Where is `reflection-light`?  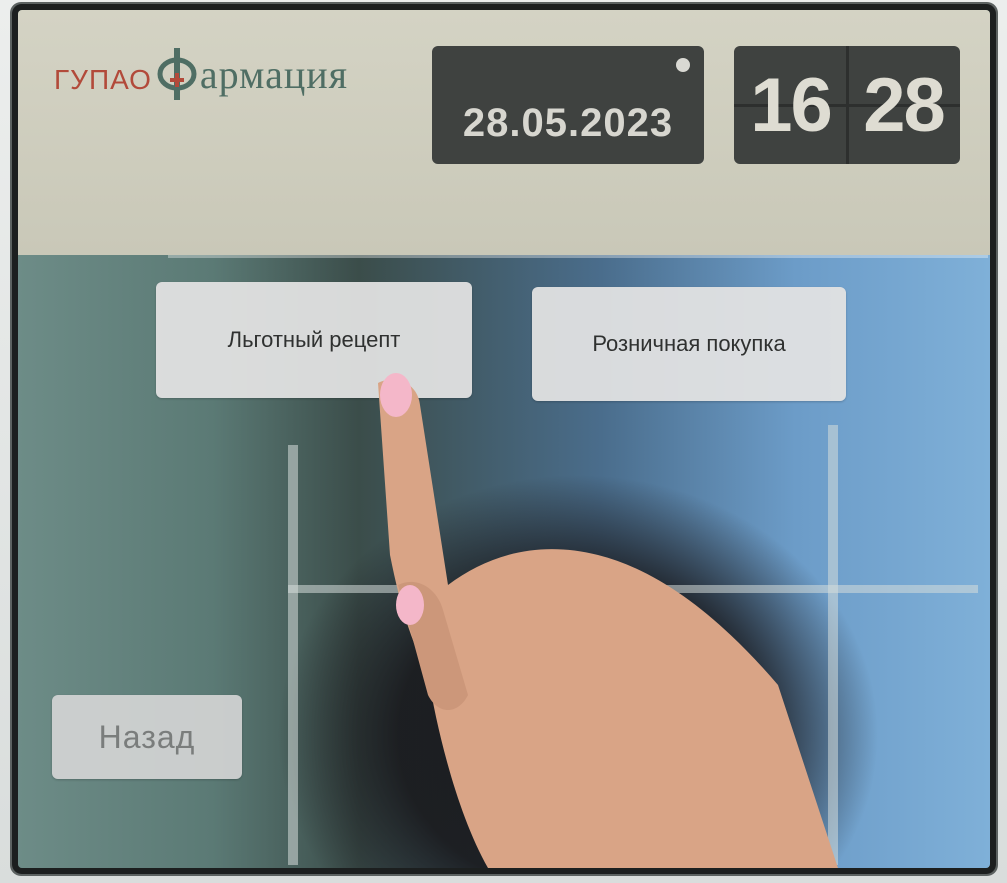 reflection-light is located at coordinates (578, 256).